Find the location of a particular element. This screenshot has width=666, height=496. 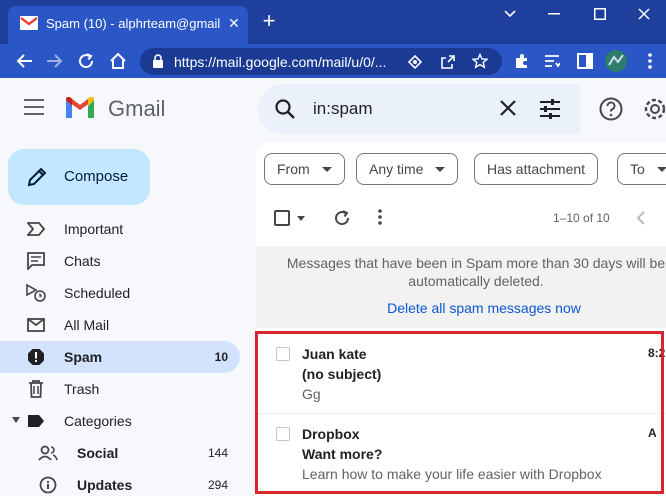

mail-icon is located at coordinates (36, 325).